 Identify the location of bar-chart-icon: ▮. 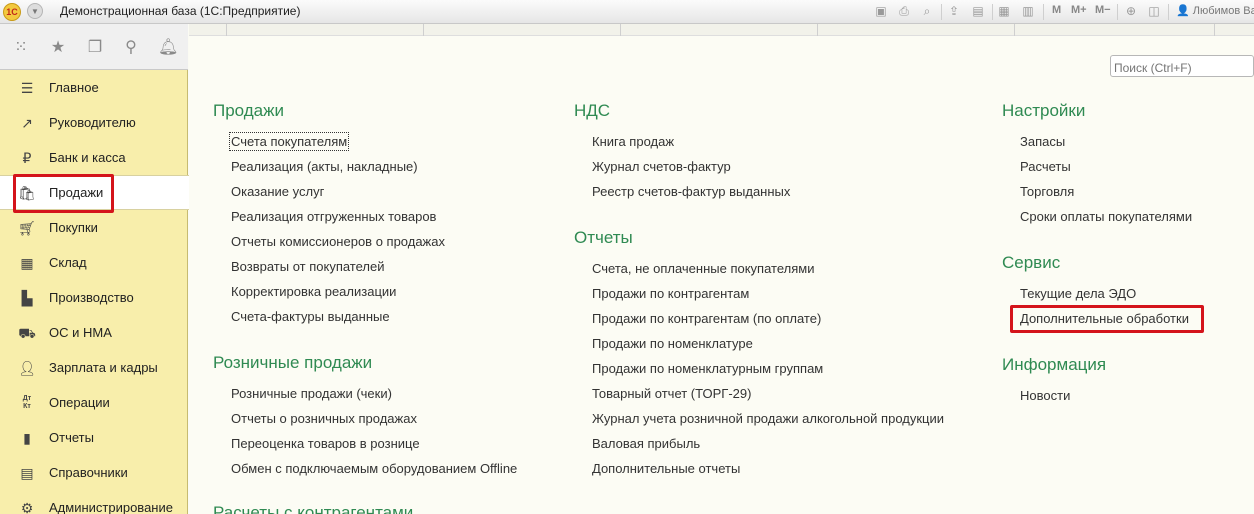
(27, 438).